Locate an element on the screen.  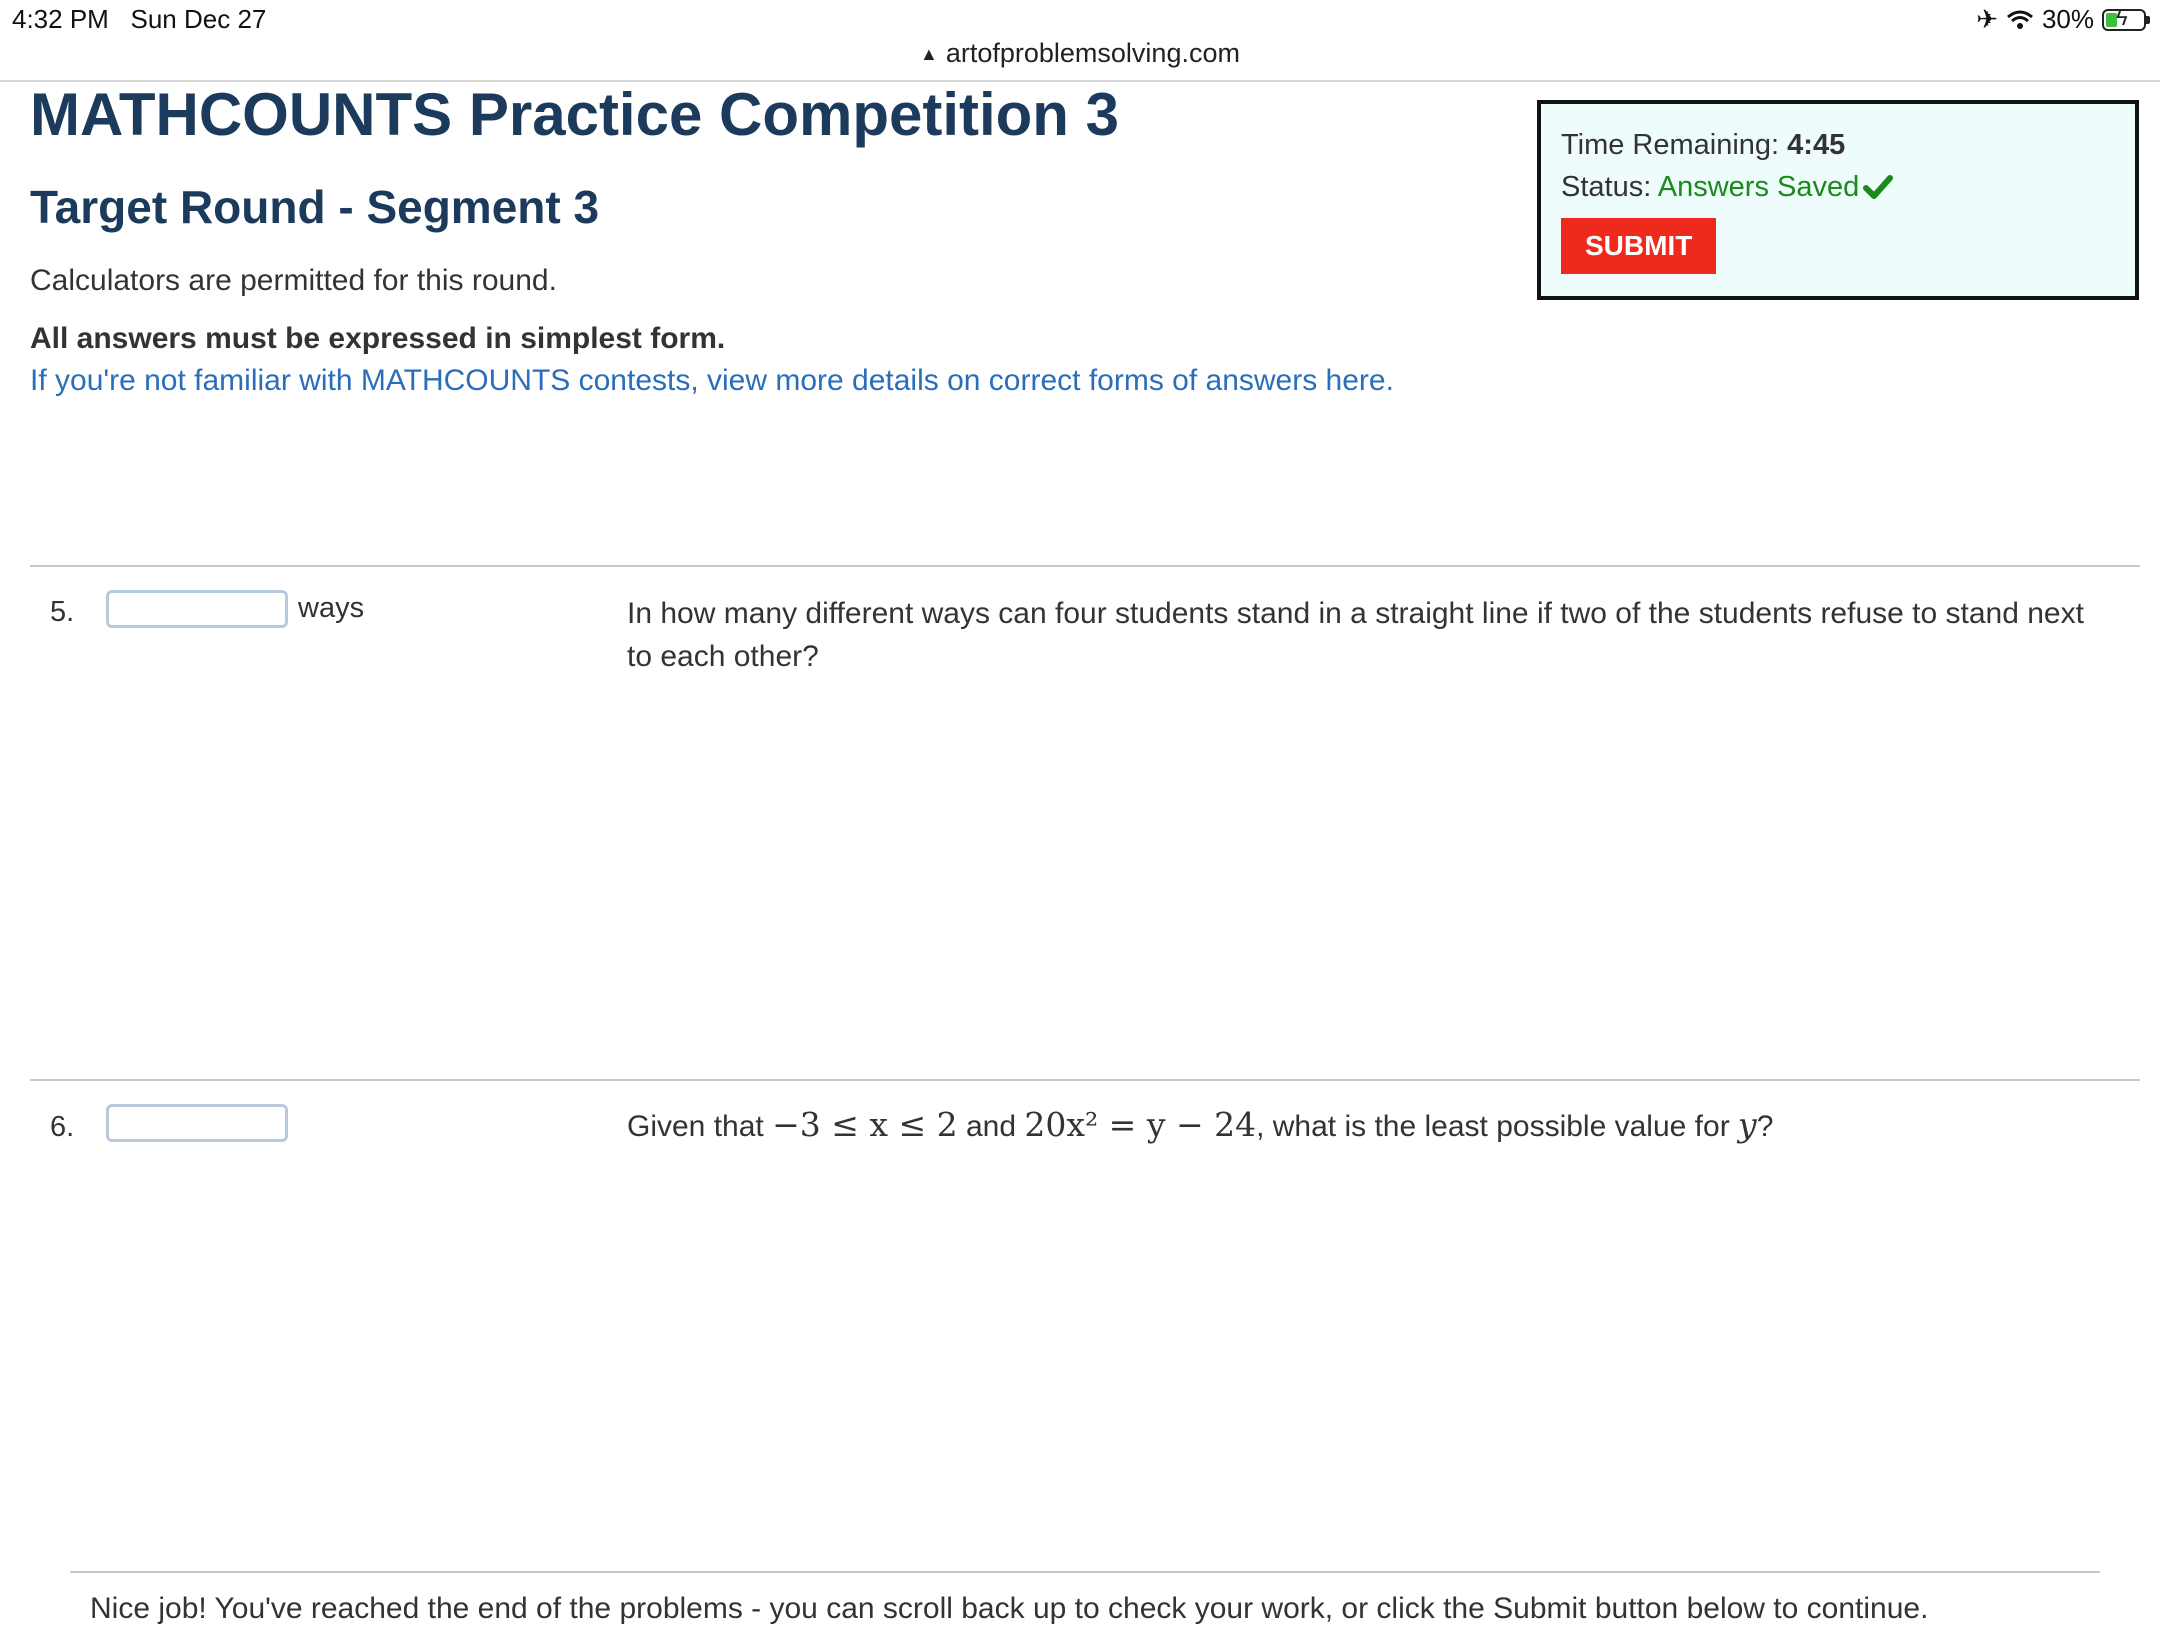
math-inequality: −3 ≤ x ≤ 2 is located at coordinates (865, 1124).